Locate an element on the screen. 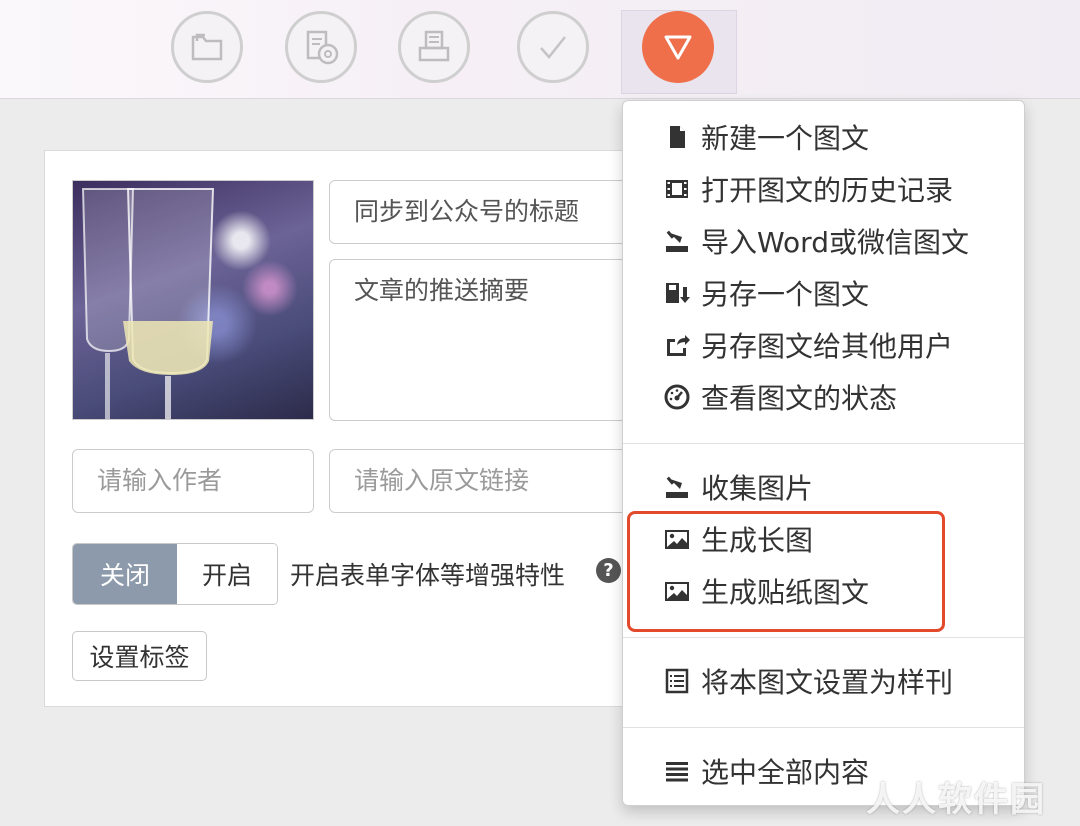 This screenshot has width=1080, height=826. menu-item-new-article: 新建一个图文 is located at coordinates (765, 137).